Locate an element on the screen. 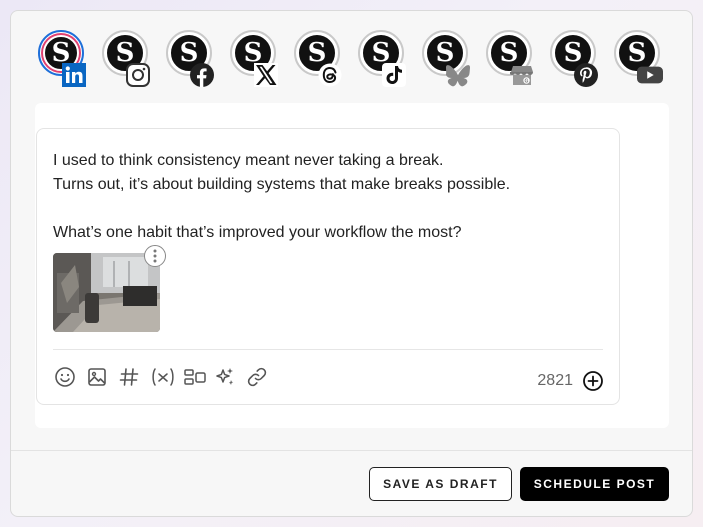  attached-image is located at coordinates (106, 292).